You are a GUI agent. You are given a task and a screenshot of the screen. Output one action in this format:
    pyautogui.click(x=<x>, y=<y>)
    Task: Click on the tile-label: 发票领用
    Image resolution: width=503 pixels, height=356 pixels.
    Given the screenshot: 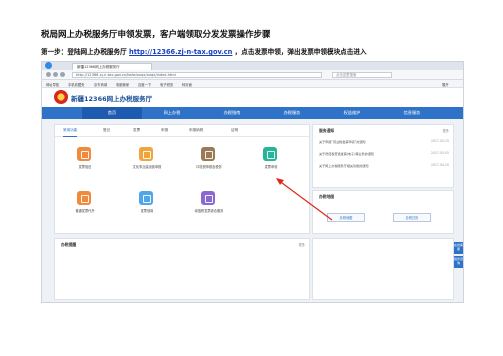 What is the action you would take?
    pyautogui.click(x=147, y=211)
    